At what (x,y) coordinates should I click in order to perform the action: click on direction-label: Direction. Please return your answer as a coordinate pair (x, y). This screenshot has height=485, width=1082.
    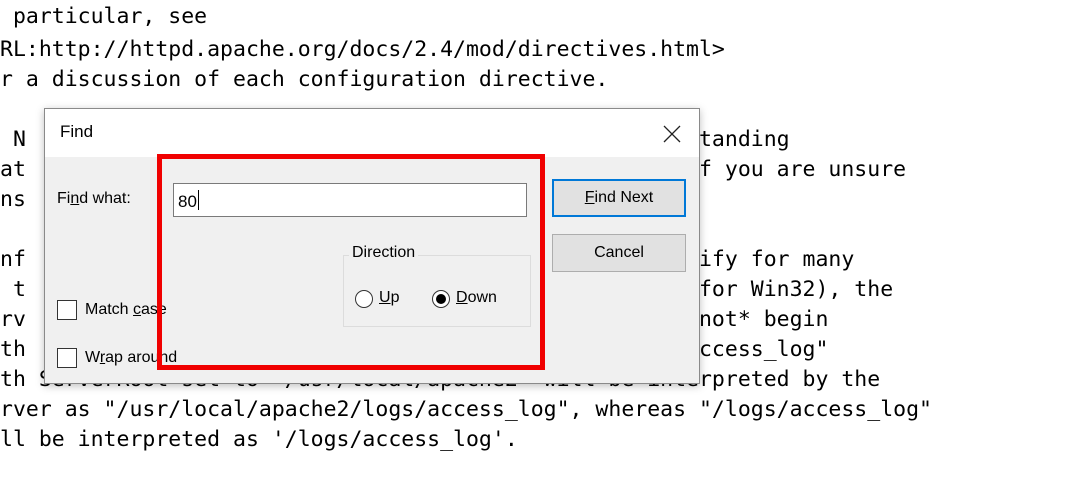
    Looking at the image, I should click on (384, 253).